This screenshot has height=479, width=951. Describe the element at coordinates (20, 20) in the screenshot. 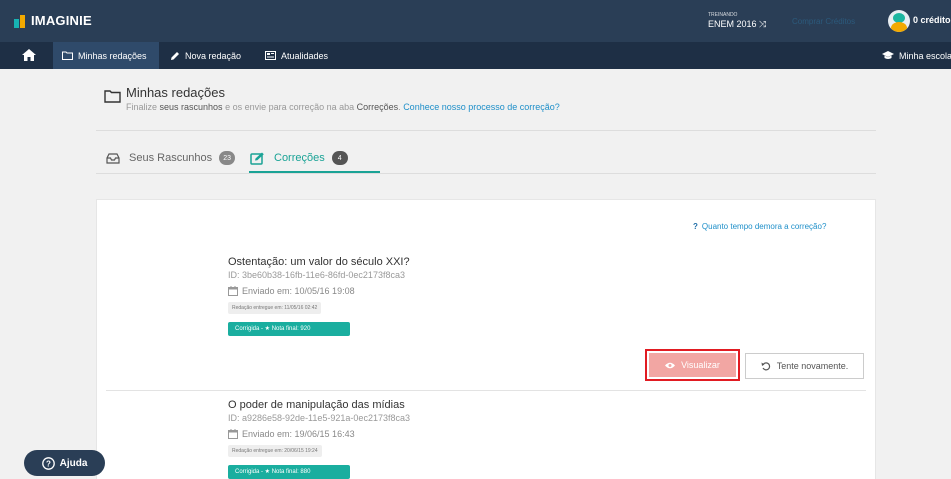

I see `logo-icon` at that location.